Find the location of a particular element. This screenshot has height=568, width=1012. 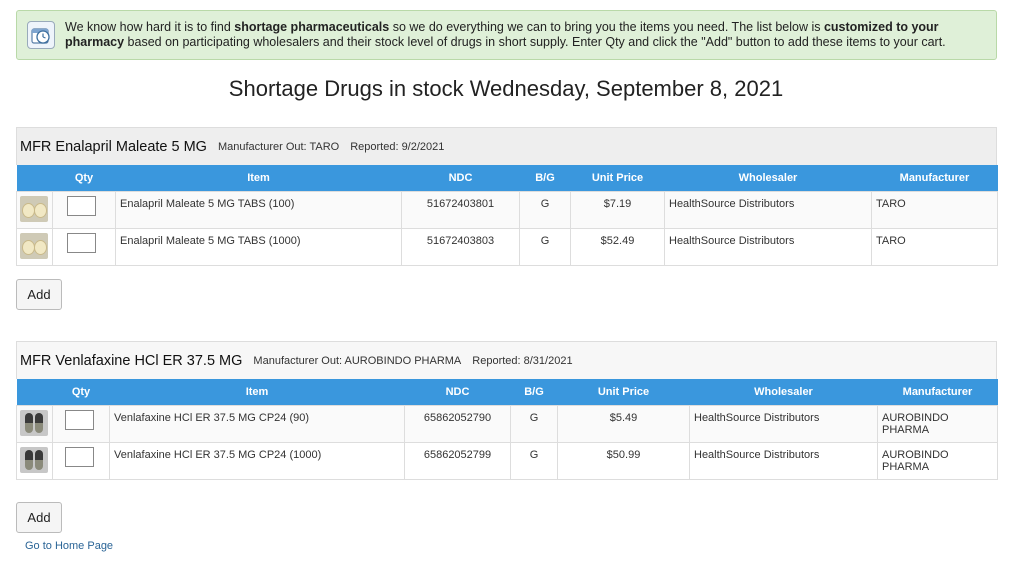

item-cell: Enalapril Maleate 5 MG TABS (1000) is located at coordinates (258, 246).